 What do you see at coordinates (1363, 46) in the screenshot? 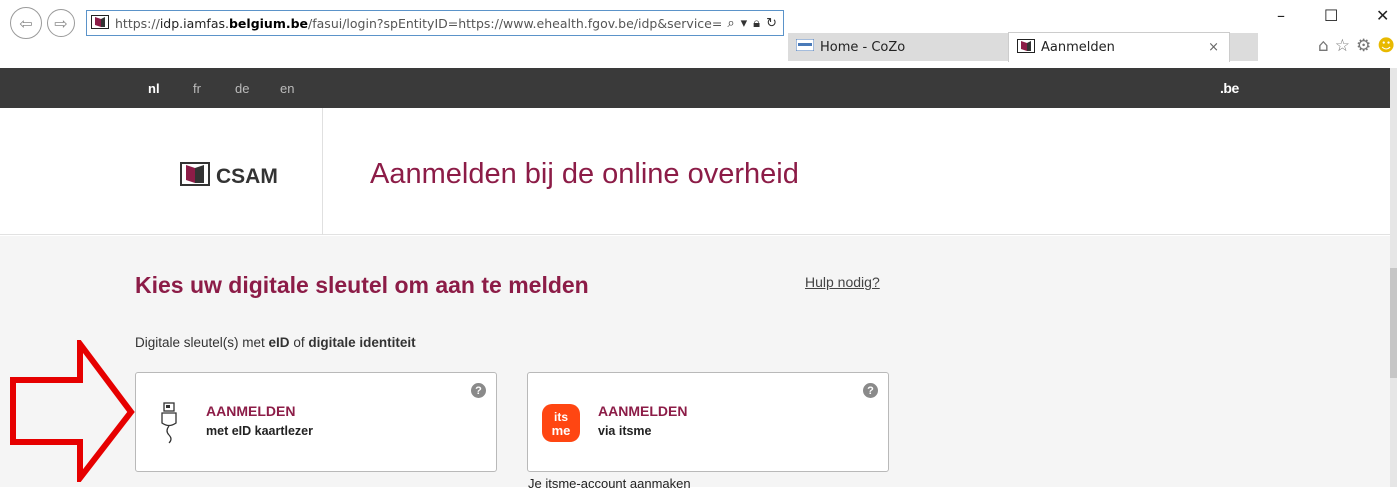
I see `settings-gear-icon: ⚙` at bounding box center [1363, 46].